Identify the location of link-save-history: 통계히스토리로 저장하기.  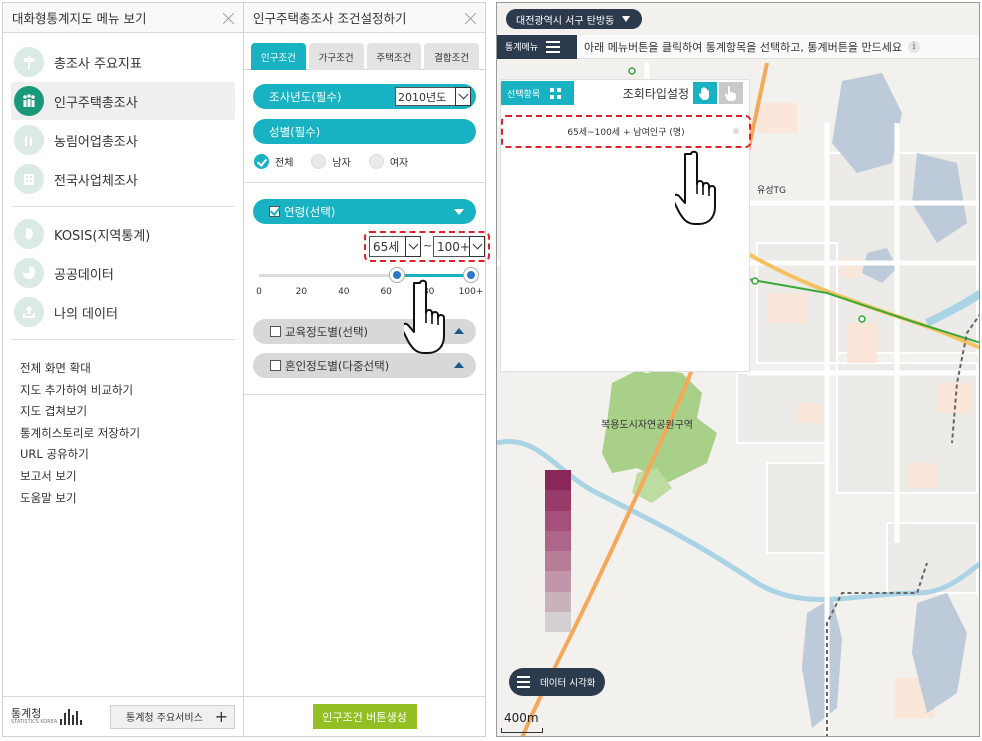
(131, 434).